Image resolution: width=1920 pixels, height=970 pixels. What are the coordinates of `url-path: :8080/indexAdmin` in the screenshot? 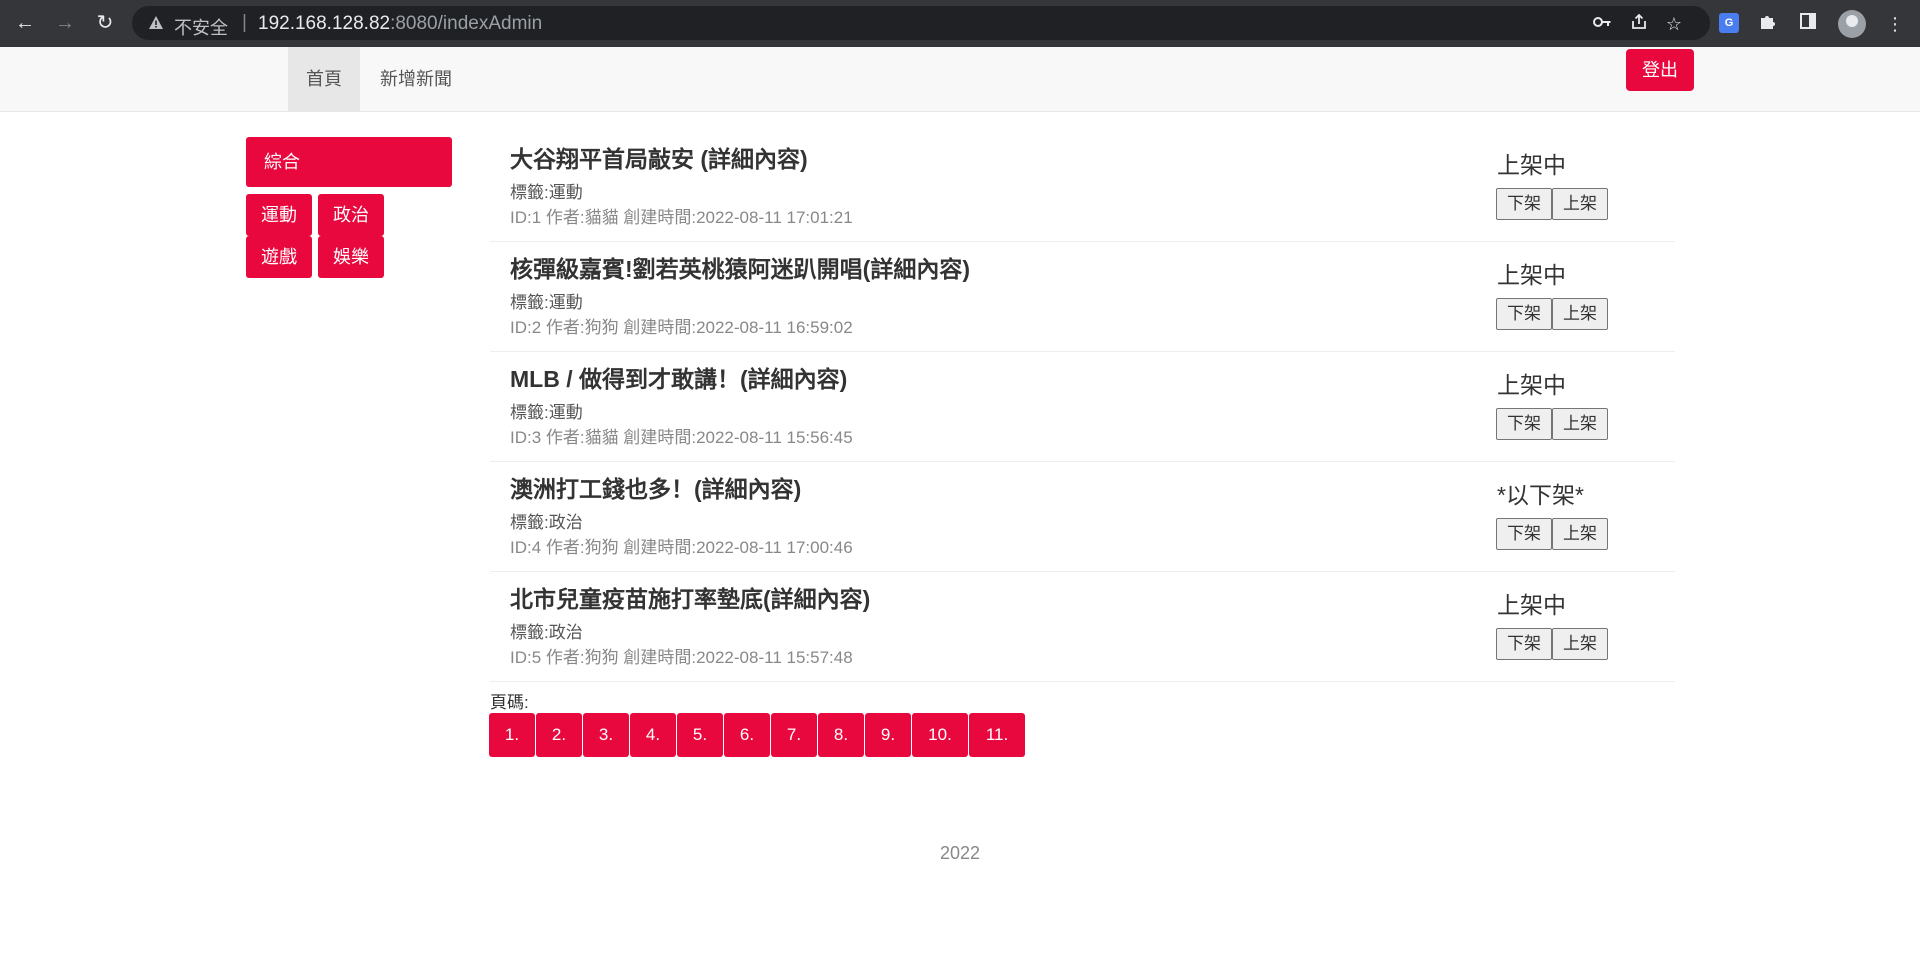 It's located at (466, 23).